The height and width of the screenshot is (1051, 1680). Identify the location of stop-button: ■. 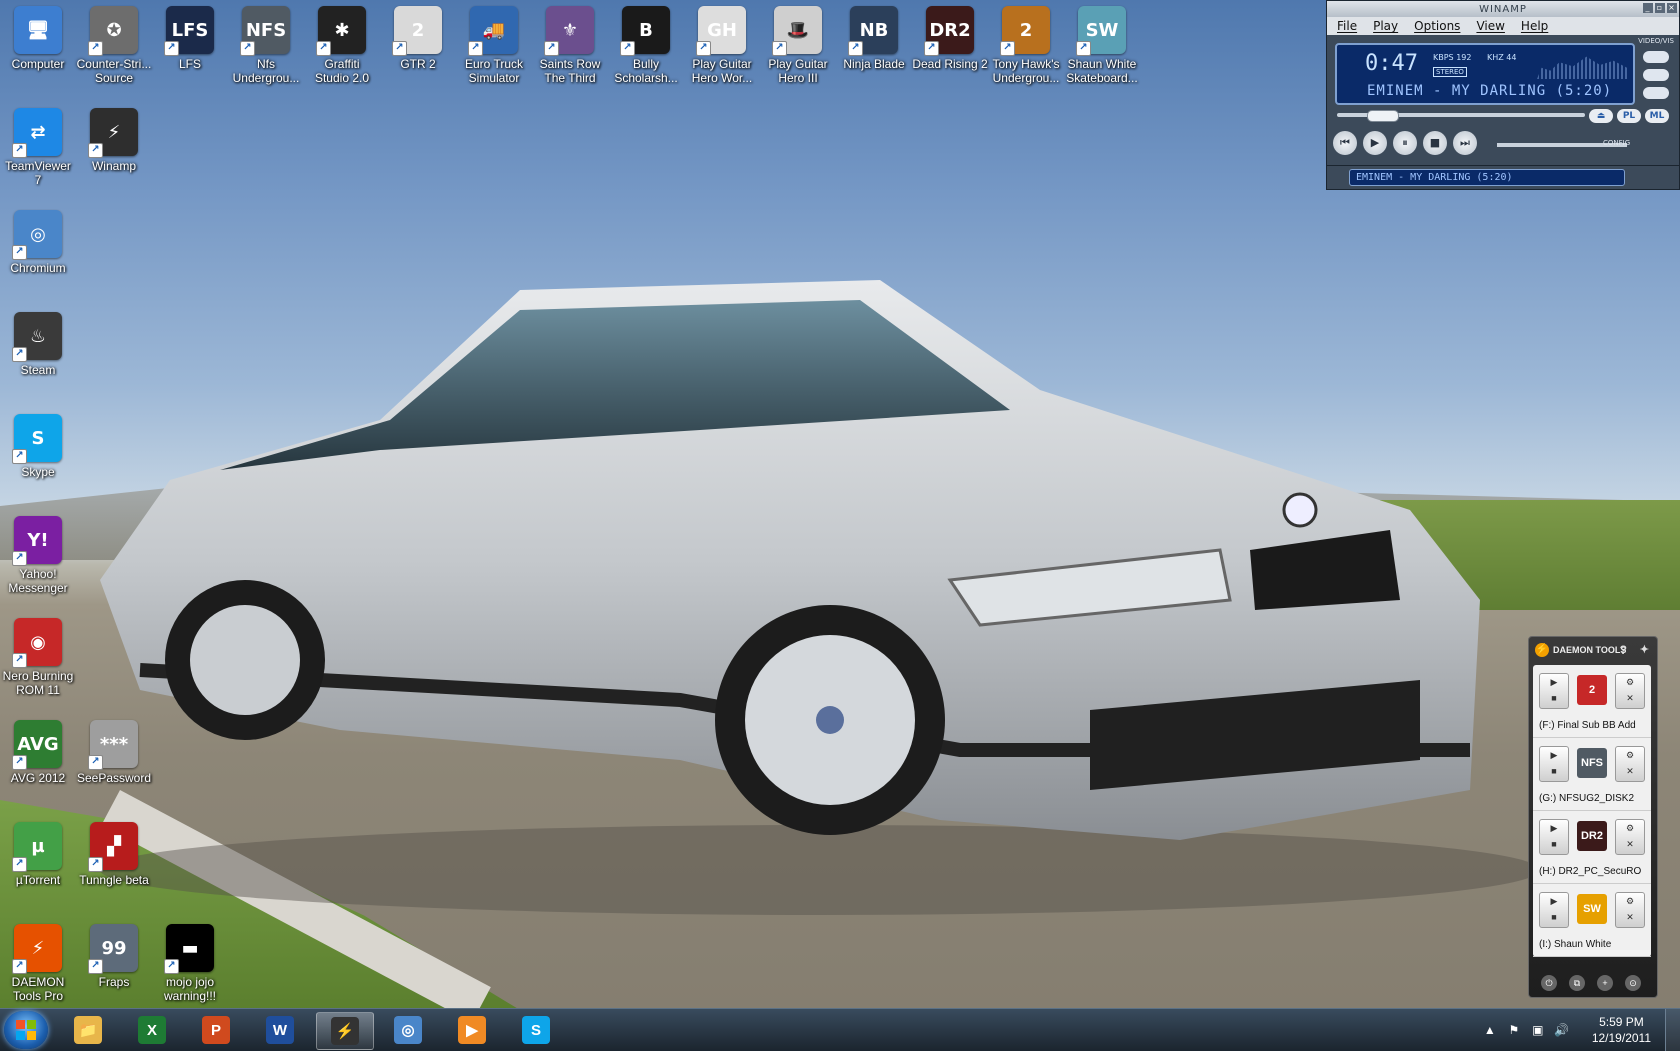
(1435, 143).